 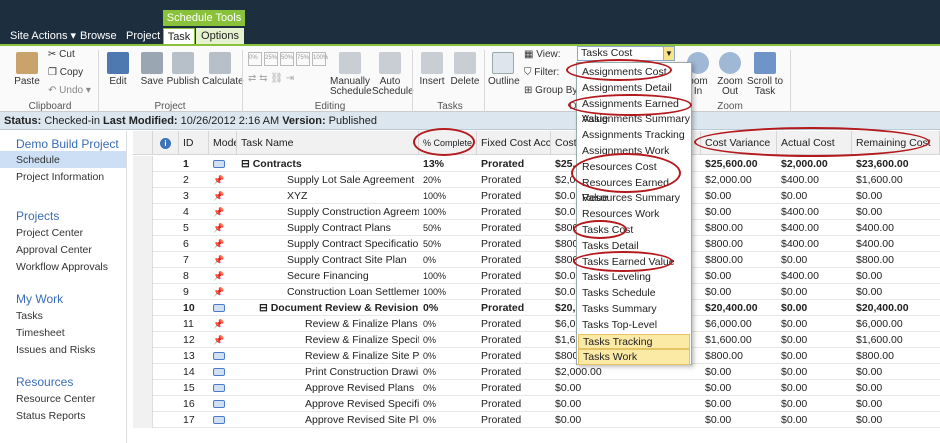 What do you see at coordinates (39, 299) in the screenshot?
I see `nav-heading-my-work: My Work` at bounding box center [39, 299].